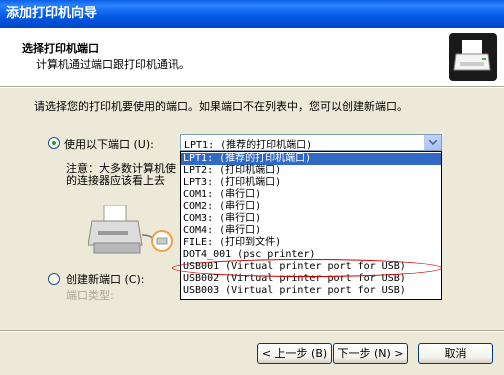 The image size is (504, 375). Describe the element at coordinates (60, 48) in the screenshot. I see `header-title: 选择打印机端口` at that location.